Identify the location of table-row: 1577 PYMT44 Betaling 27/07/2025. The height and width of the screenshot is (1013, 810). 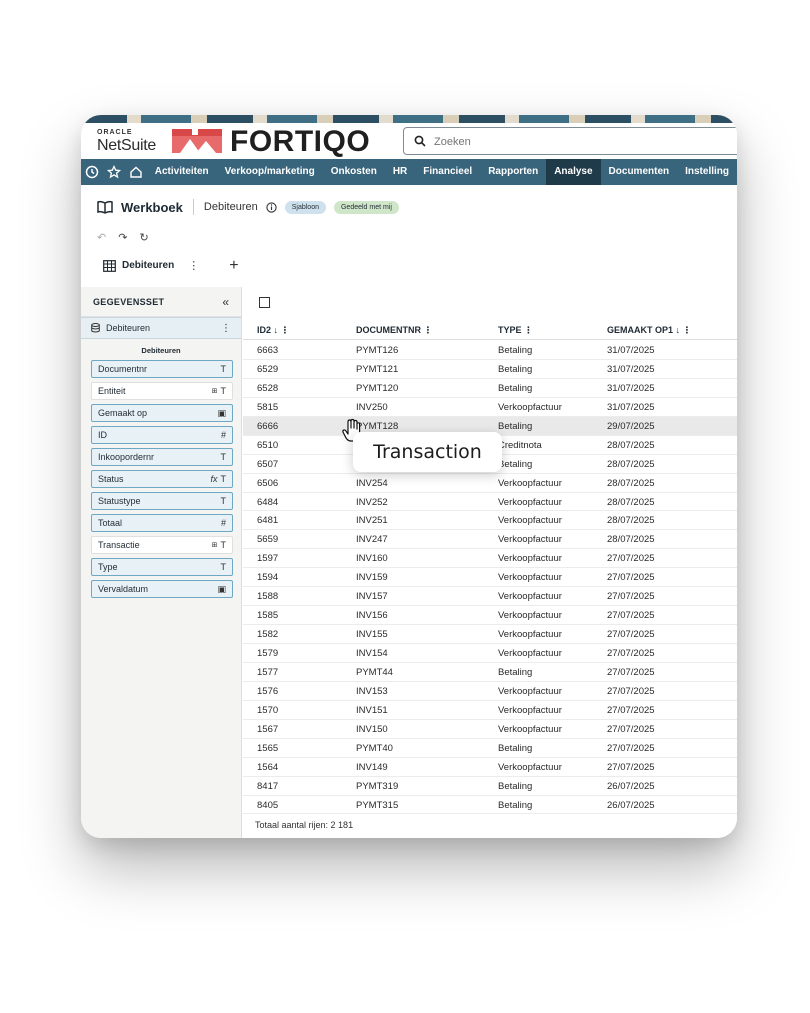
(490, 672).